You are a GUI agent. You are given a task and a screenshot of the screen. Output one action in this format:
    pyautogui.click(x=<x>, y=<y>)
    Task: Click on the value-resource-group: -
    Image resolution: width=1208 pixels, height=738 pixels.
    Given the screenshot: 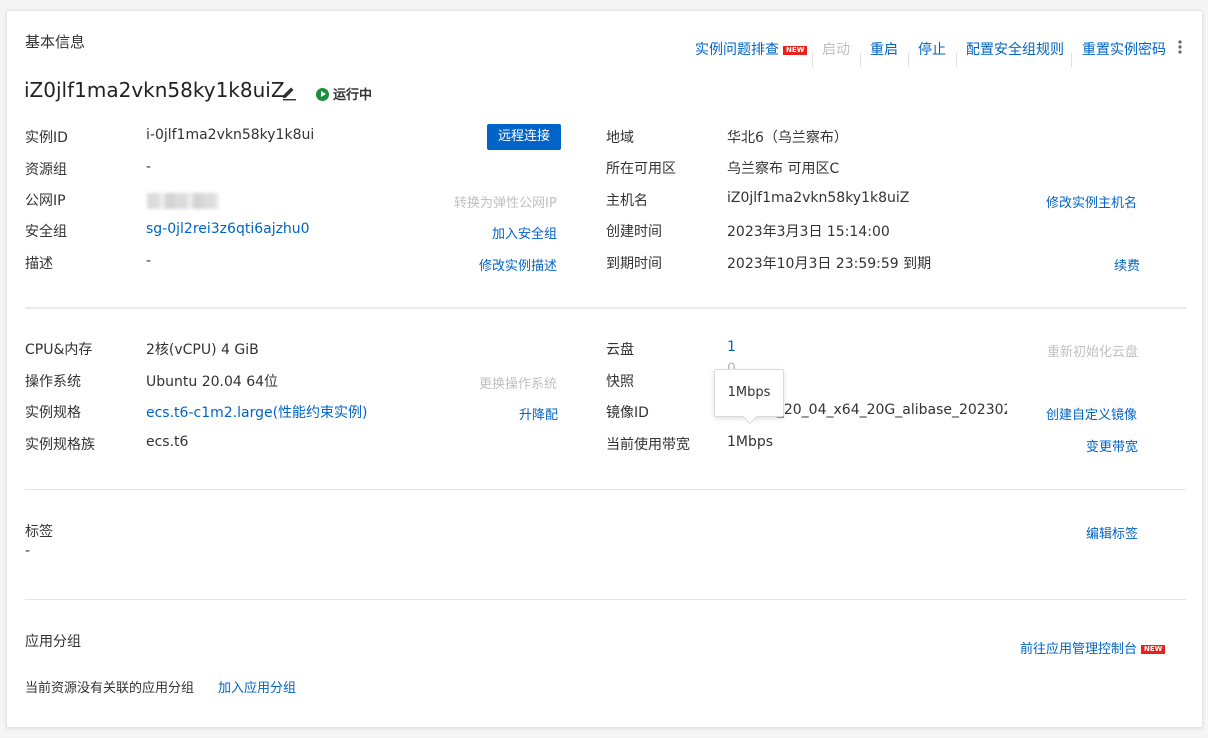 What is the action you would take?
    pyautogui.click(x=149, y=167)
    